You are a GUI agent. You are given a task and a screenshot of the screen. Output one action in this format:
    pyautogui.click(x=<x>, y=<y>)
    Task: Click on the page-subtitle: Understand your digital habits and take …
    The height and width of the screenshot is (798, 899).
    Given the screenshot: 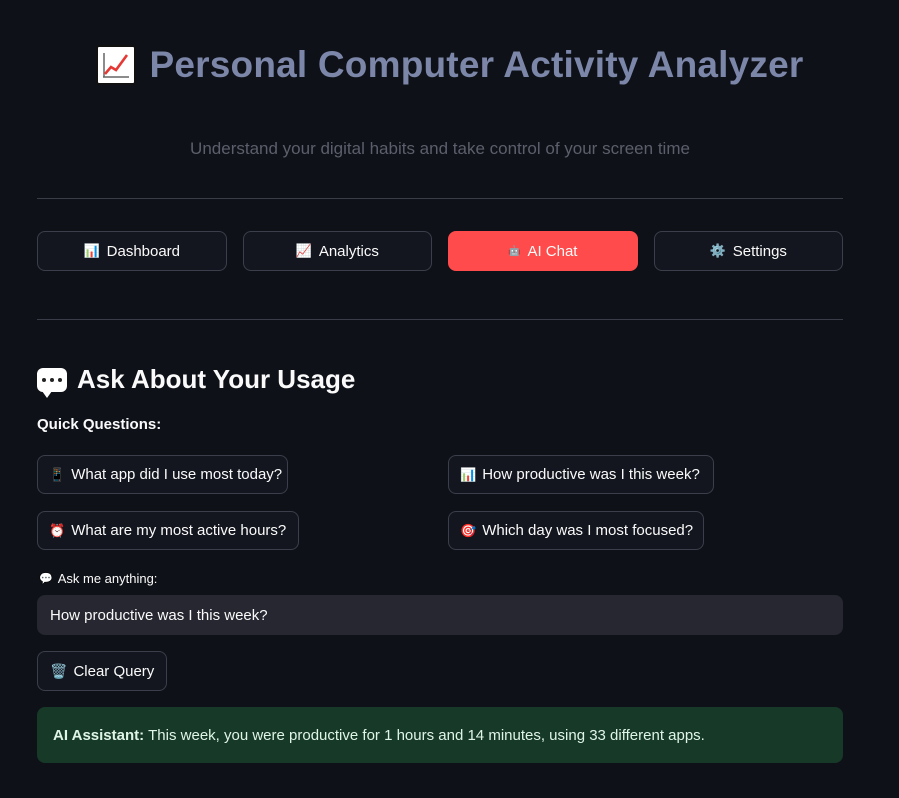 What is the action you would take?
    pyautogui.click(x=440, y=148)
    